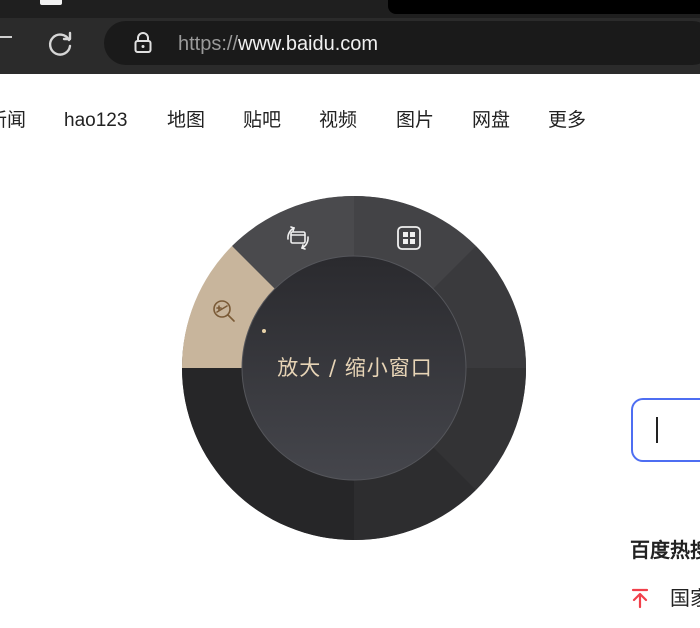 The height and width of the screenshot is (628, 700). I want to click on nav-netdisk: 网盘, so click(491, 121).